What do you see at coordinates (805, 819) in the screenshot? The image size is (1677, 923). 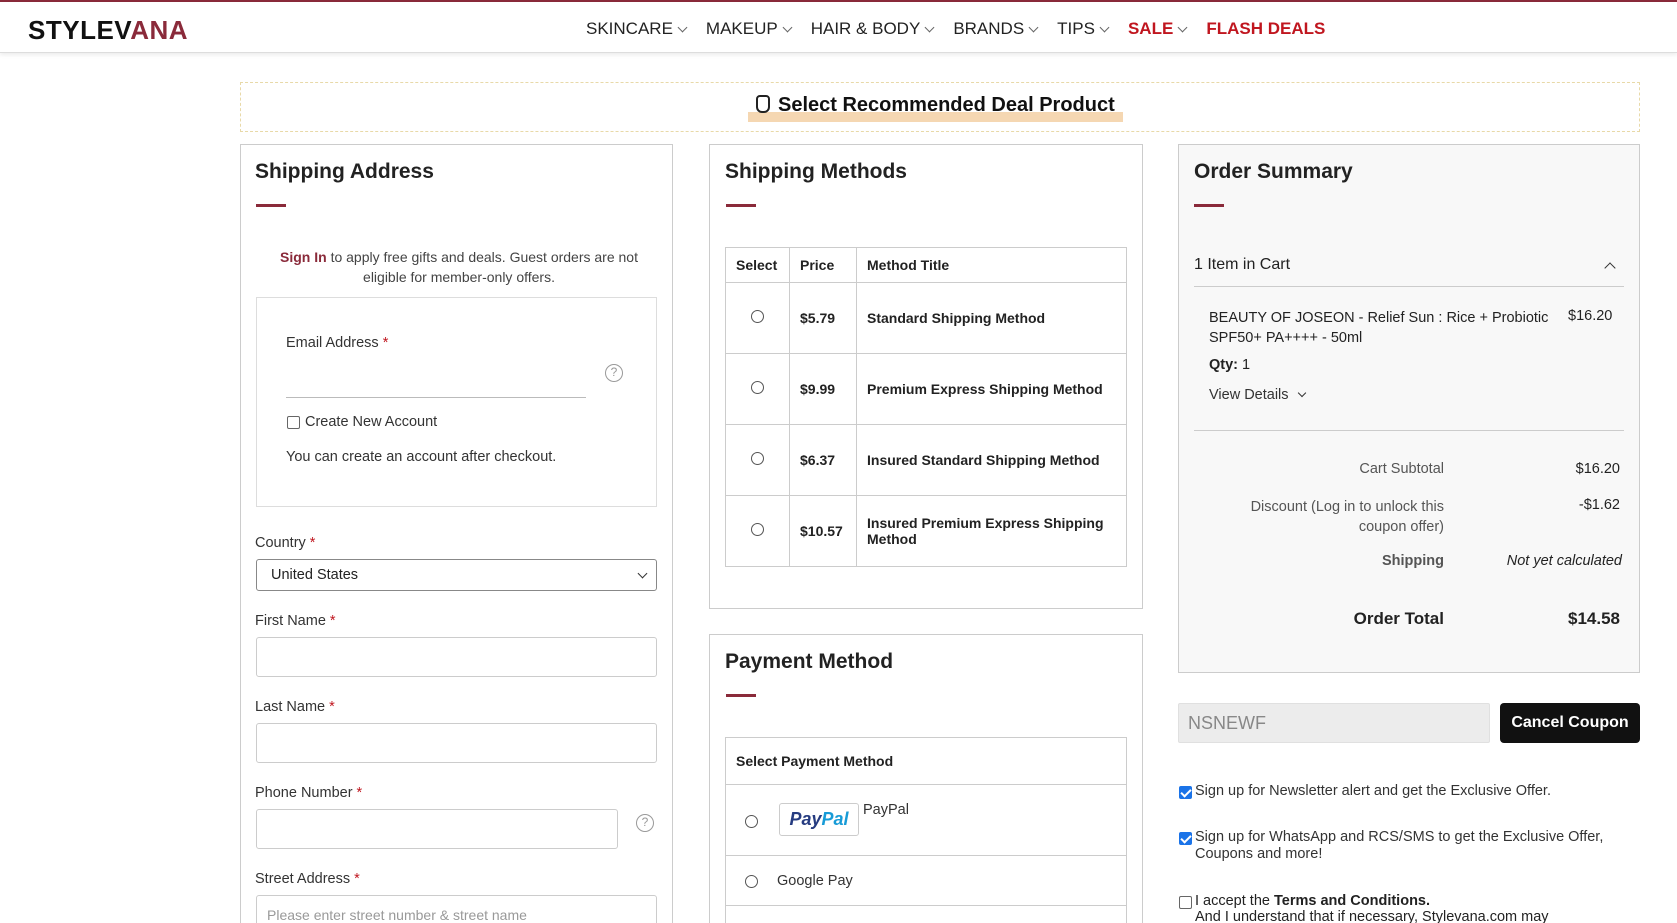 I see `paypal-logo-pay: Pay` at bounding box center [805, 819].